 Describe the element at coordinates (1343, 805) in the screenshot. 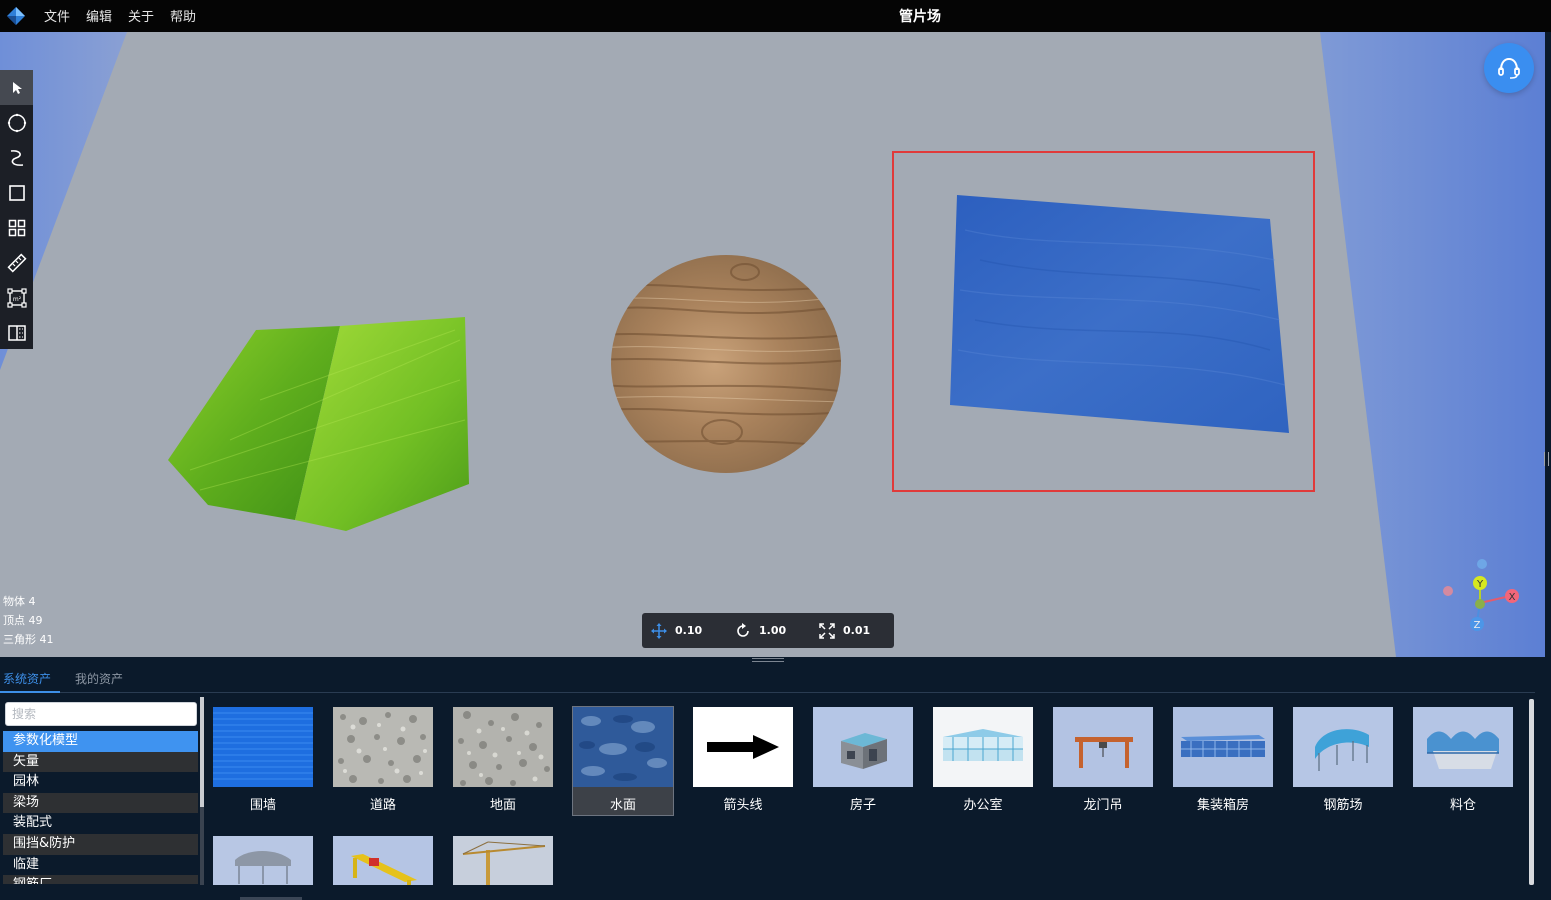

I see `asset-label: 钢筋场` at that location.